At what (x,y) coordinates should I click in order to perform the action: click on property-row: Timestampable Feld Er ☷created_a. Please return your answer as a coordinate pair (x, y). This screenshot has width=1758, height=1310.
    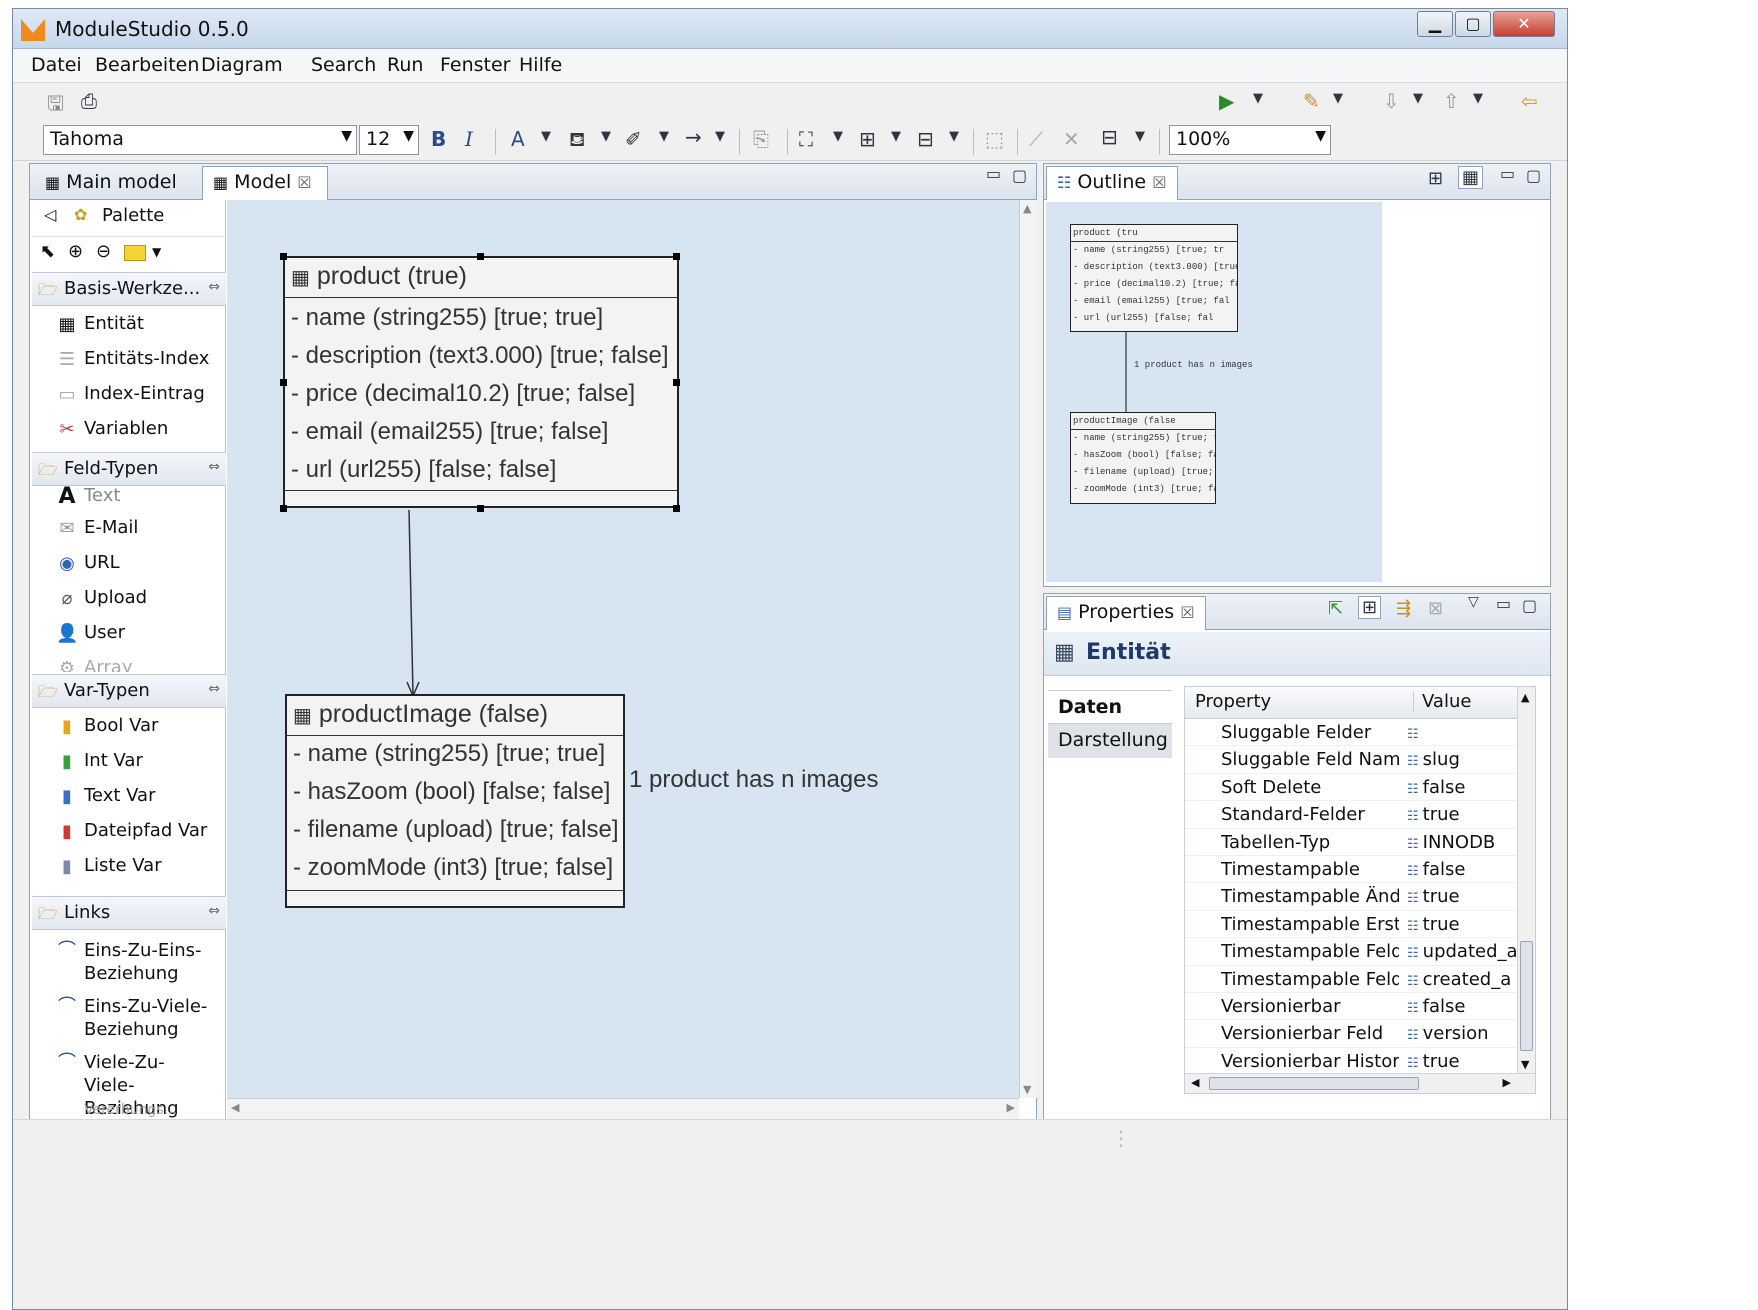
    Looking at the image, I should click on (1360, 979).